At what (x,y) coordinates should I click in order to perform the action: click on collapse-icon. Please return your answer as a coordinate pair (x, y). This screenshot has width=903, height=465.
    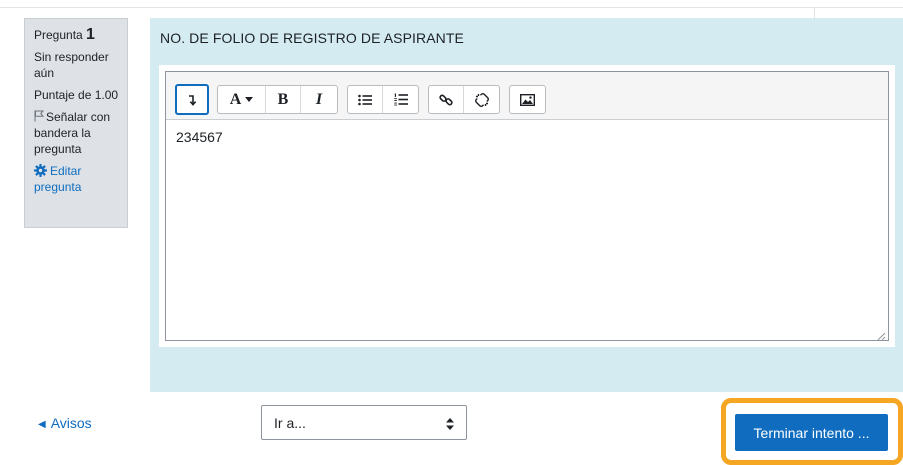
    Looking at the image, I should click on (192, 100).